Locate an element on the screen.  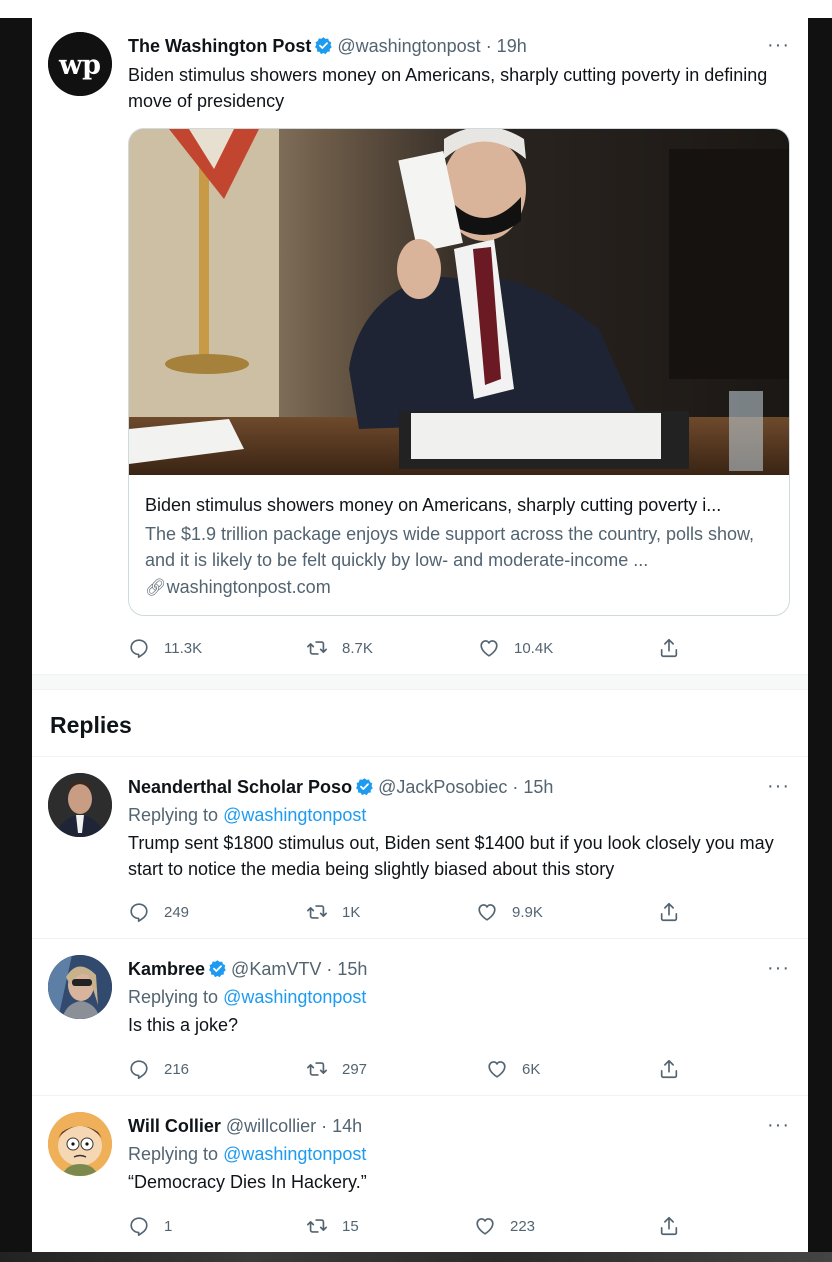
retweet-count: 15 is located at coordinates (350, 1226).